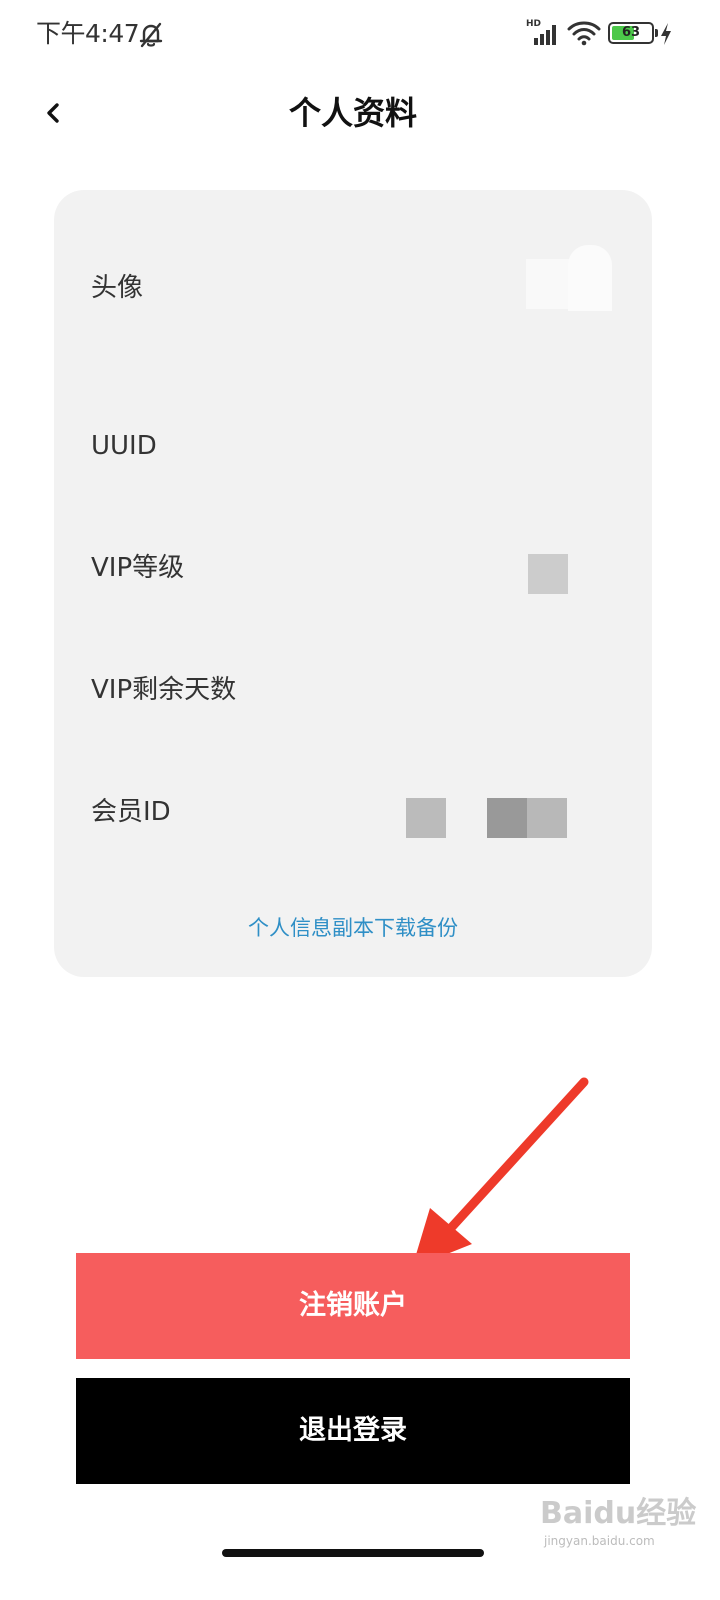  I want to click on baidu-jingyan-watermark: Baidu经验 jingyan.baidu.com, so click(625, 1524).